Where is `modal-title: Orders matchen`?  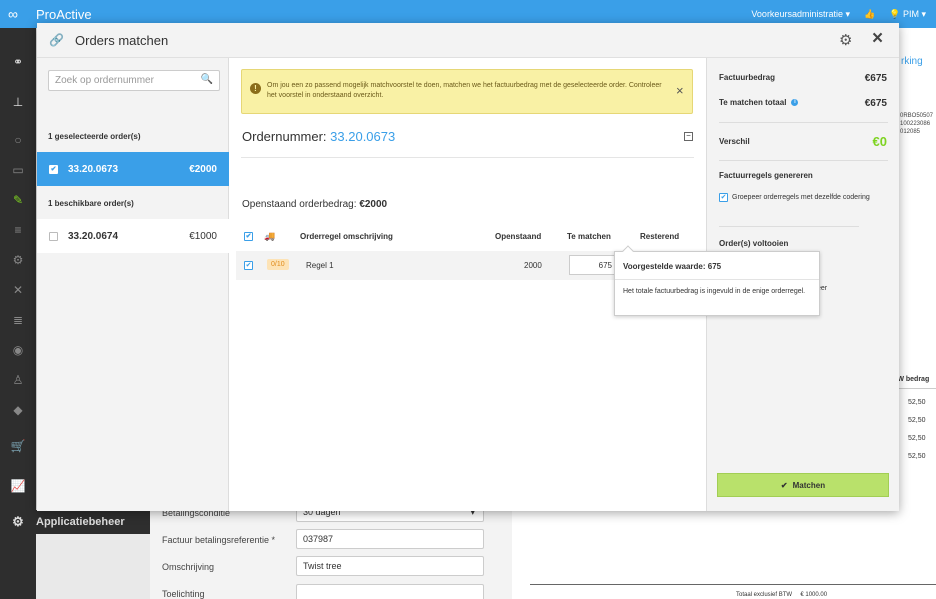 modal-title: Orders matchen is located at coordinates (122, 40).